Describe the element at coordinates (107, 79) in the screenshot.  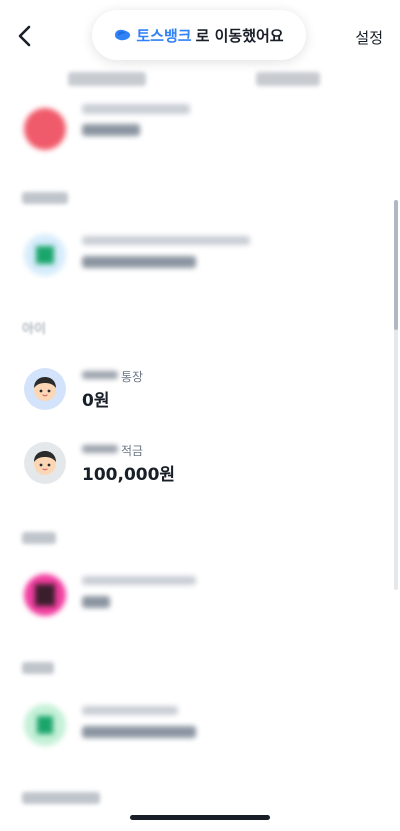
I see `blurred-subheader-left` at that location.